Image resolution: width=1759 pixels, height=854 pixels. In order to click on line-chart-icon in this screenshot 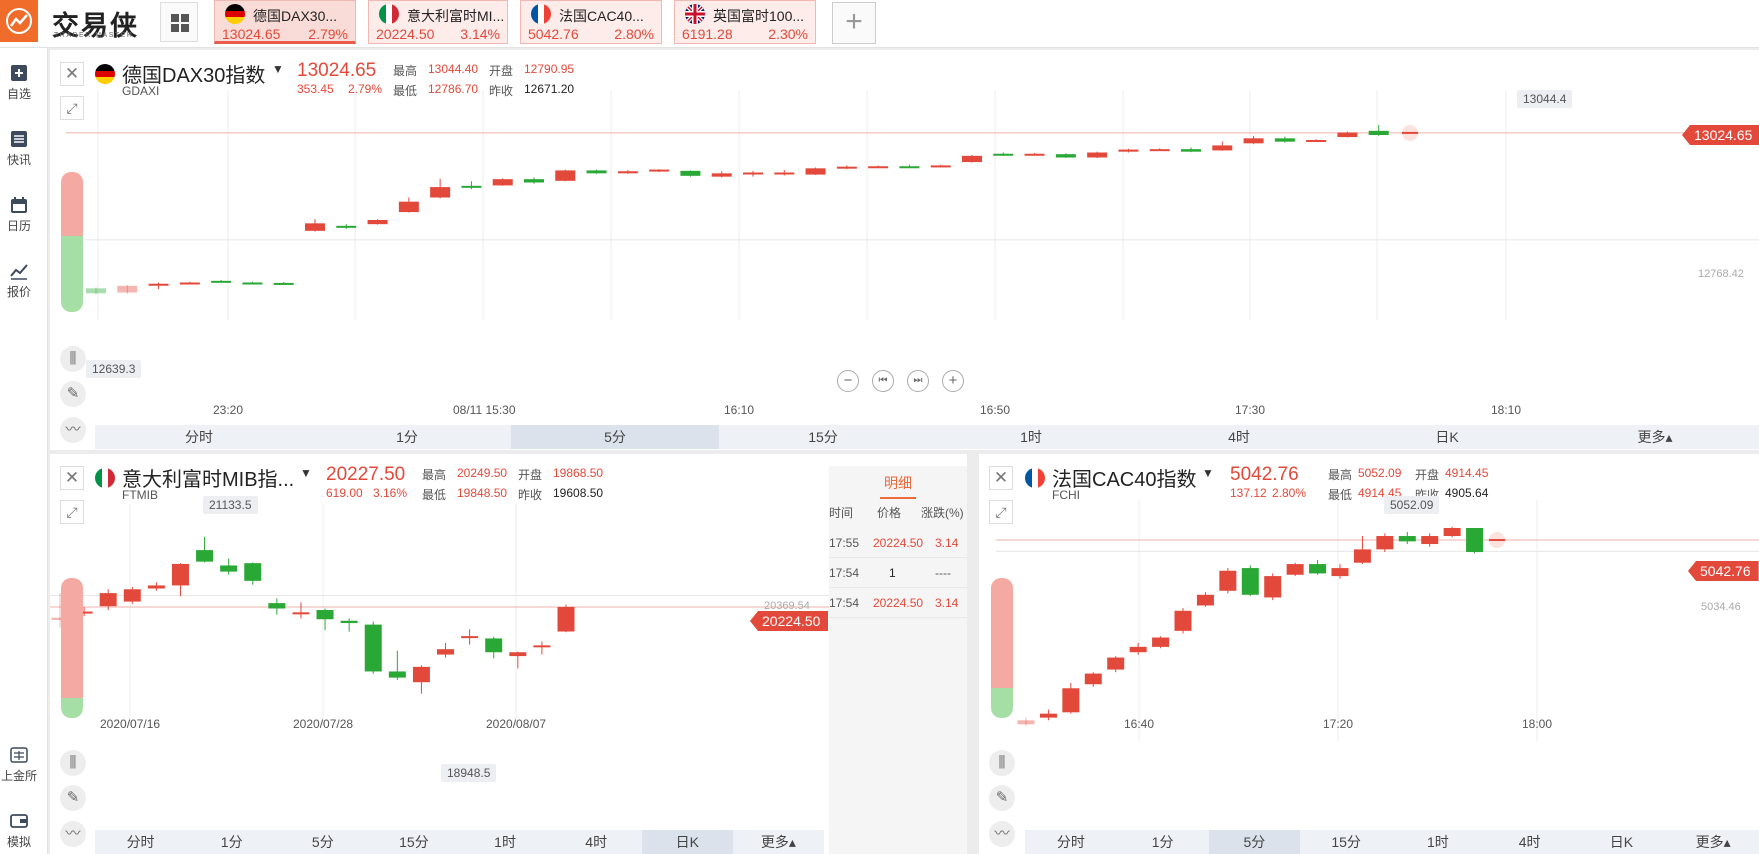, I will do `click(19, 272)`.